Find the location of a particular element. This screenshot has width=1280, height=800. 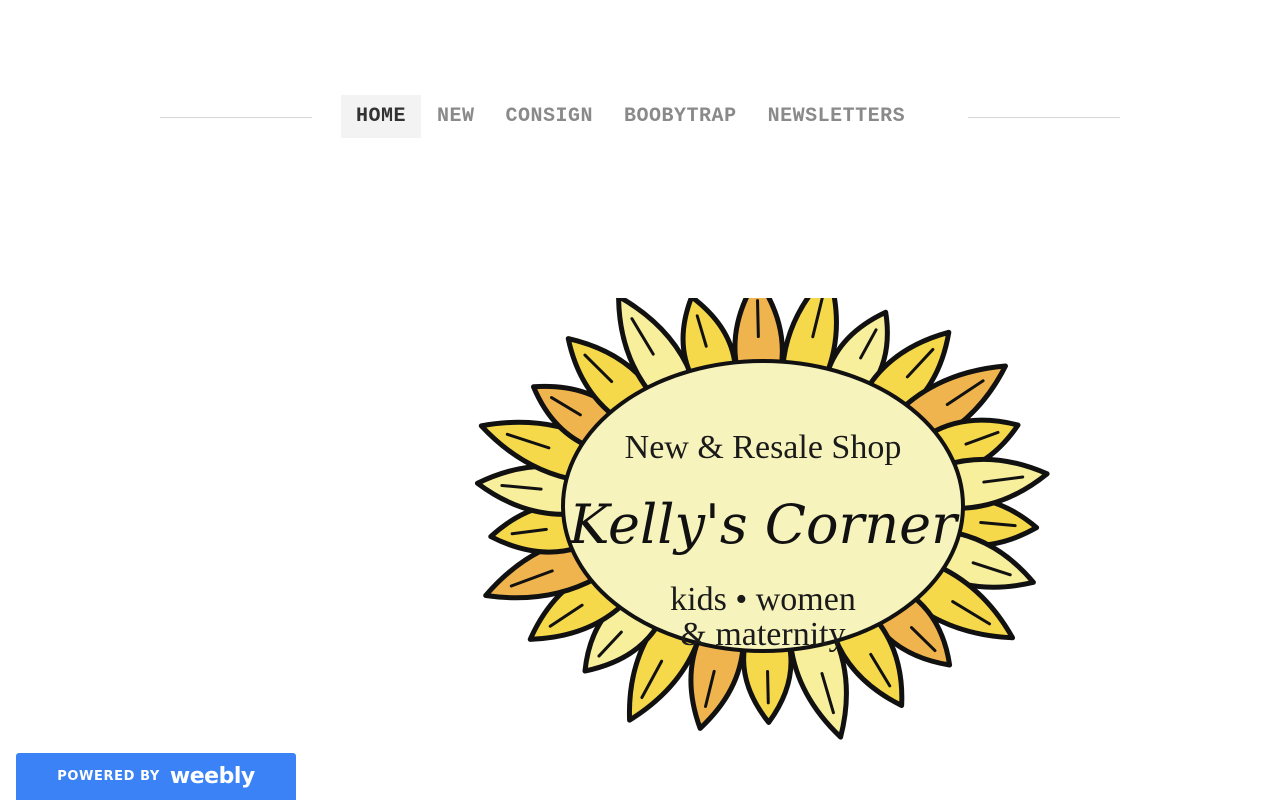

nav-divider-right is located at coordinates (1044, 117).